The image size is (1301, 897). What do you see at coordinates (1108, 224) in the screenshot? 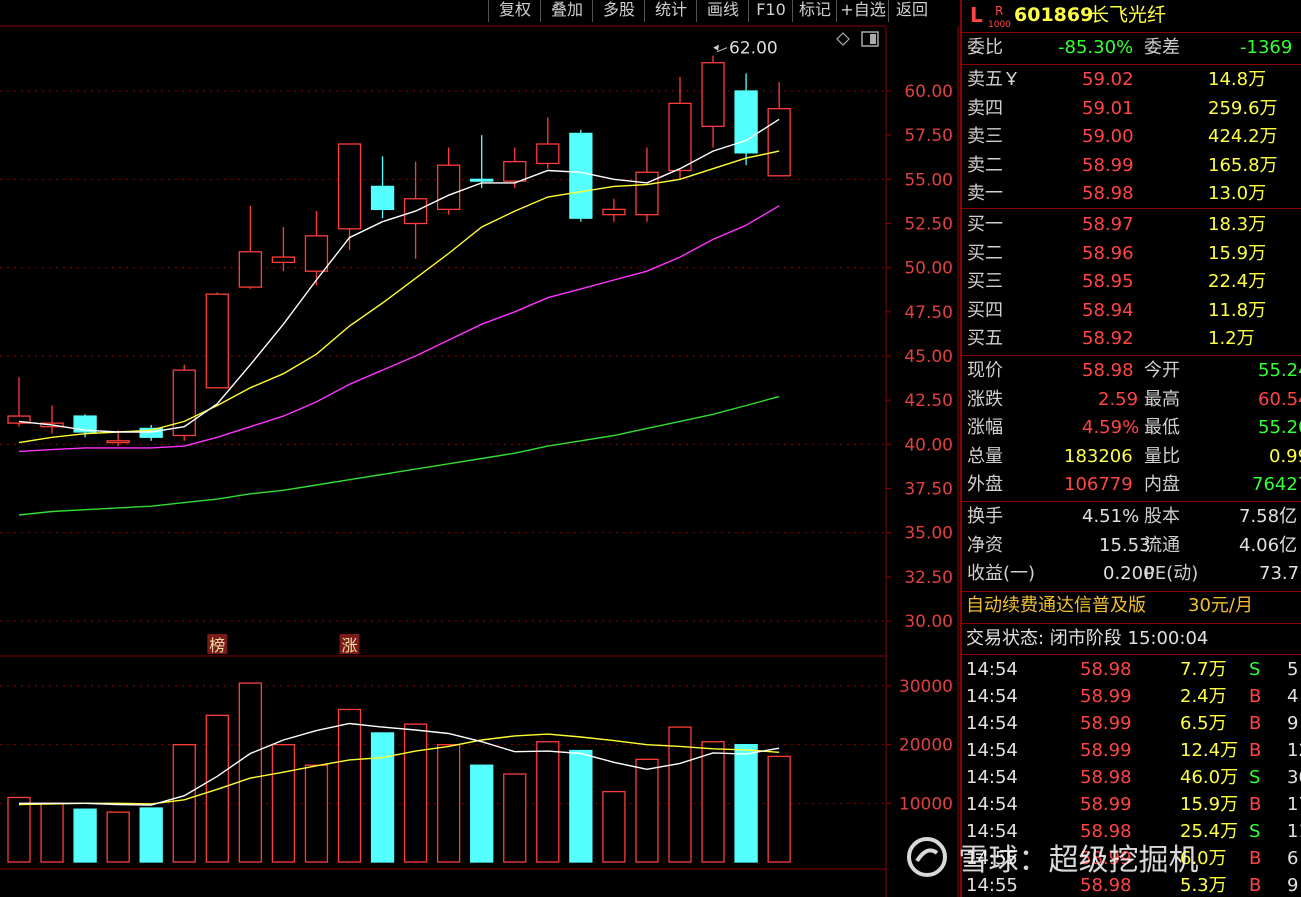
I see `buy-price: 58.97` at bounding box center [1108, 224].